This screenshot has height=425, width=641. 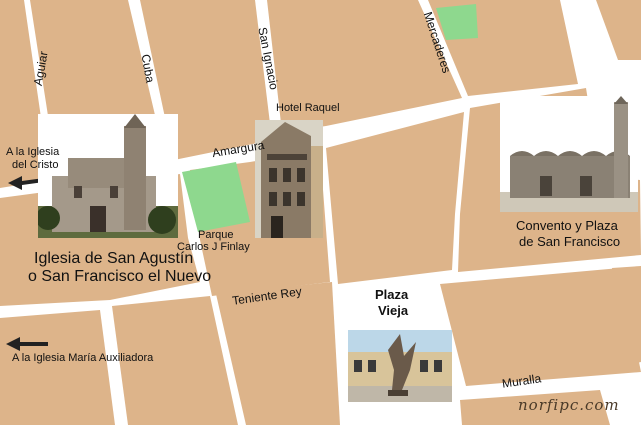 What do you see at coordinates (33, 152) in the screenshot?
I see `direction-cristo-line1: A la Iglesia` at bounding box center [33, 152].